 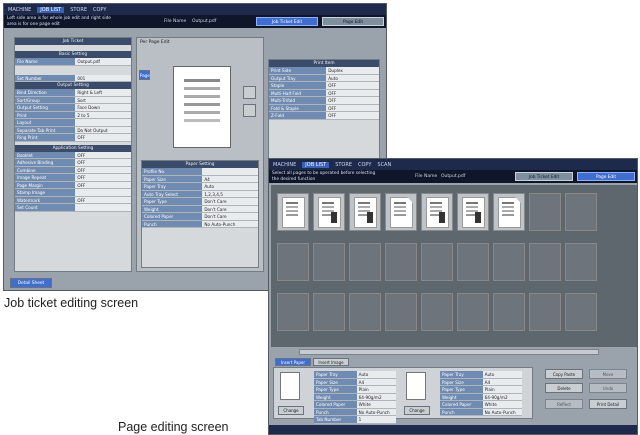 What do you see at coordinates (73, 208) in the screenshot?
I see `application-setting-row: Set Count` at bounding box center [73, 208].